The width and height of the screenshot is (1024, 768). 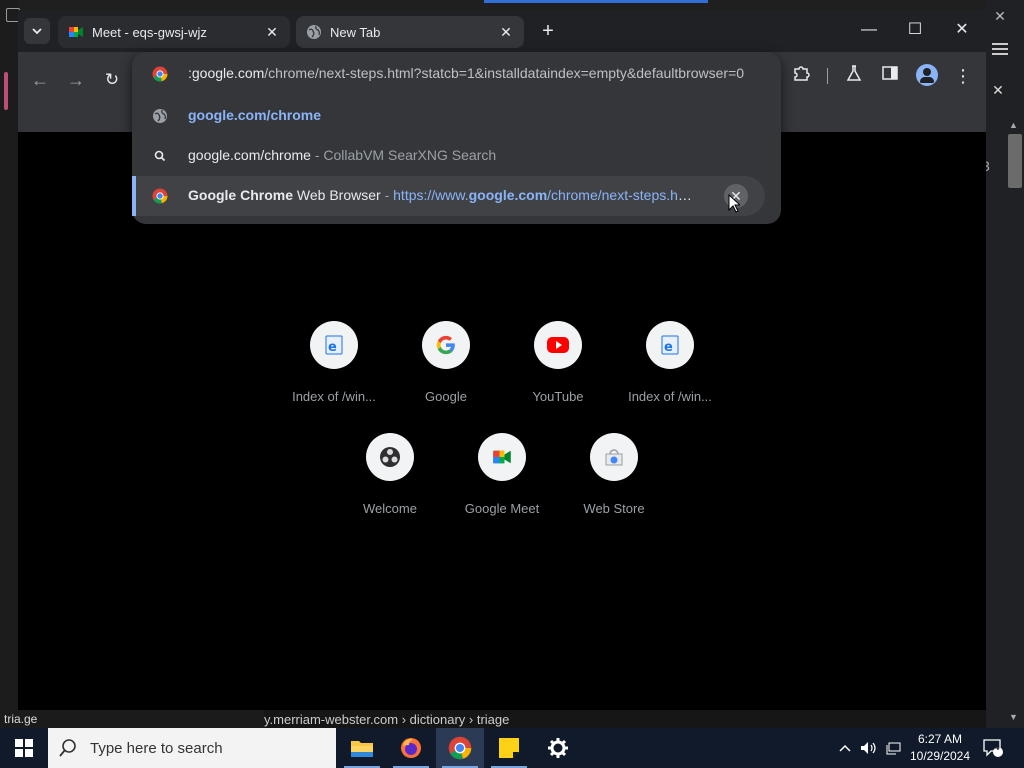 I want to click on windows-icon, so click(x=24, y=748).